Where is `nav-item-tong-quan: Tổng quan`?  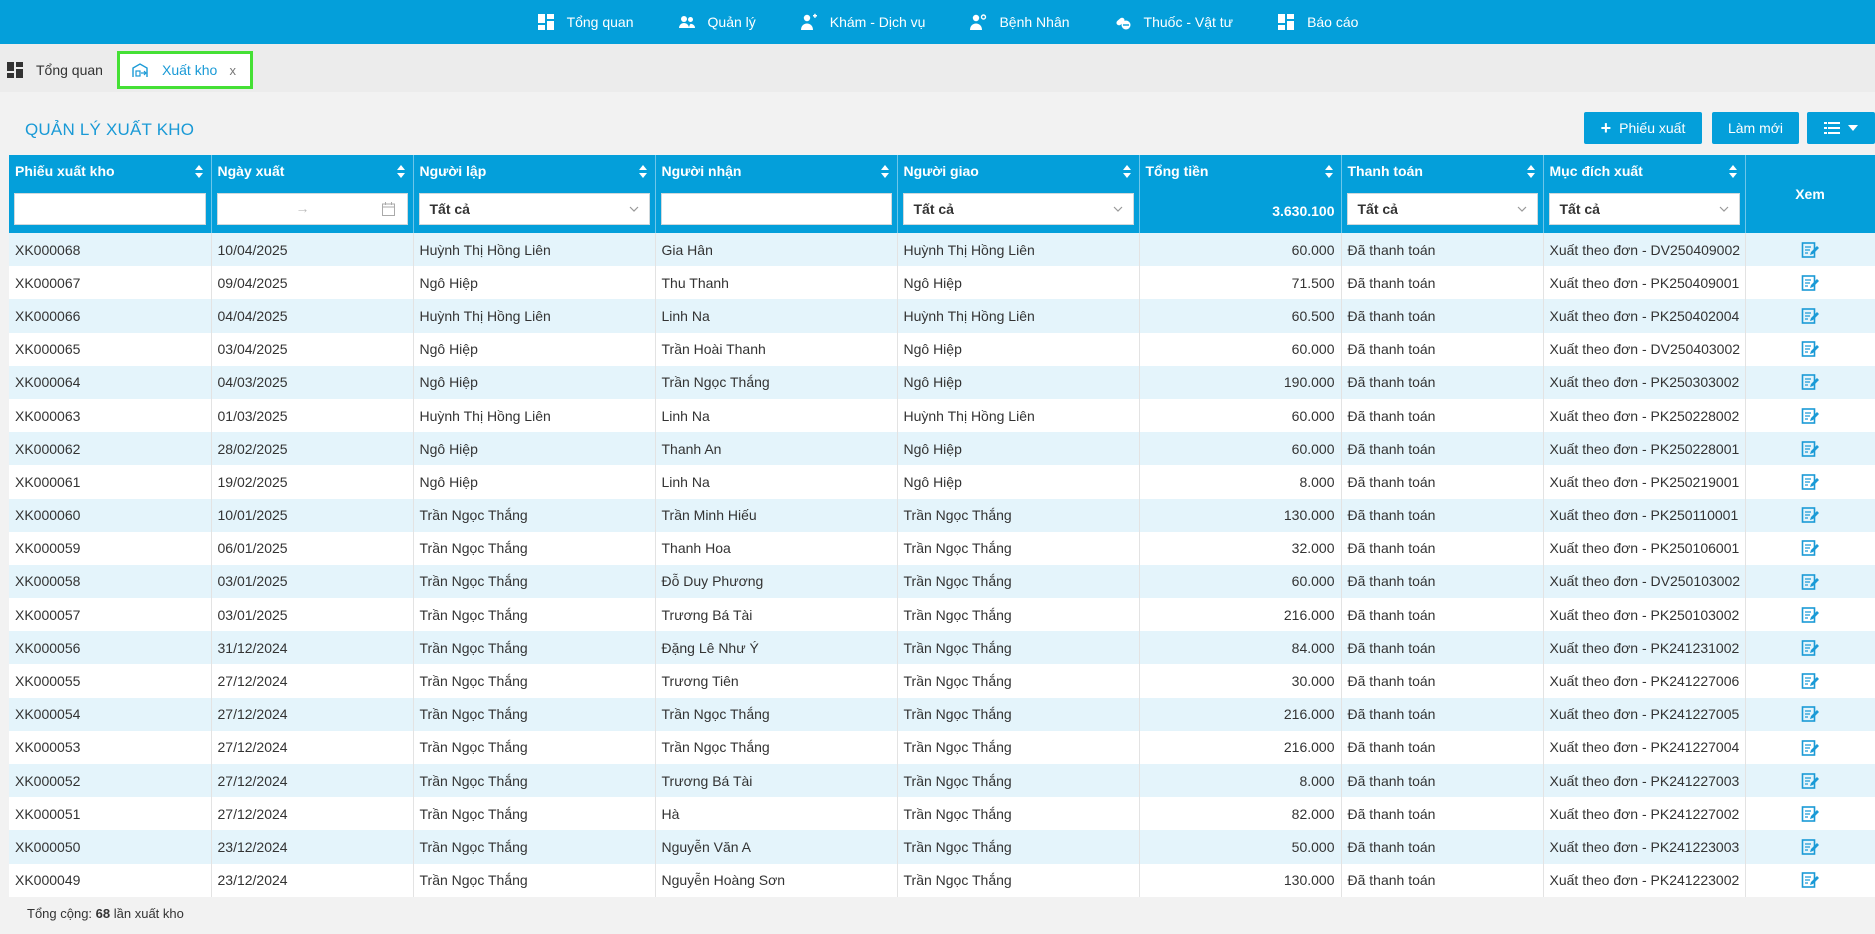 nav-item-tong-quan: Tổng quan is located at coordinates (585, 22).